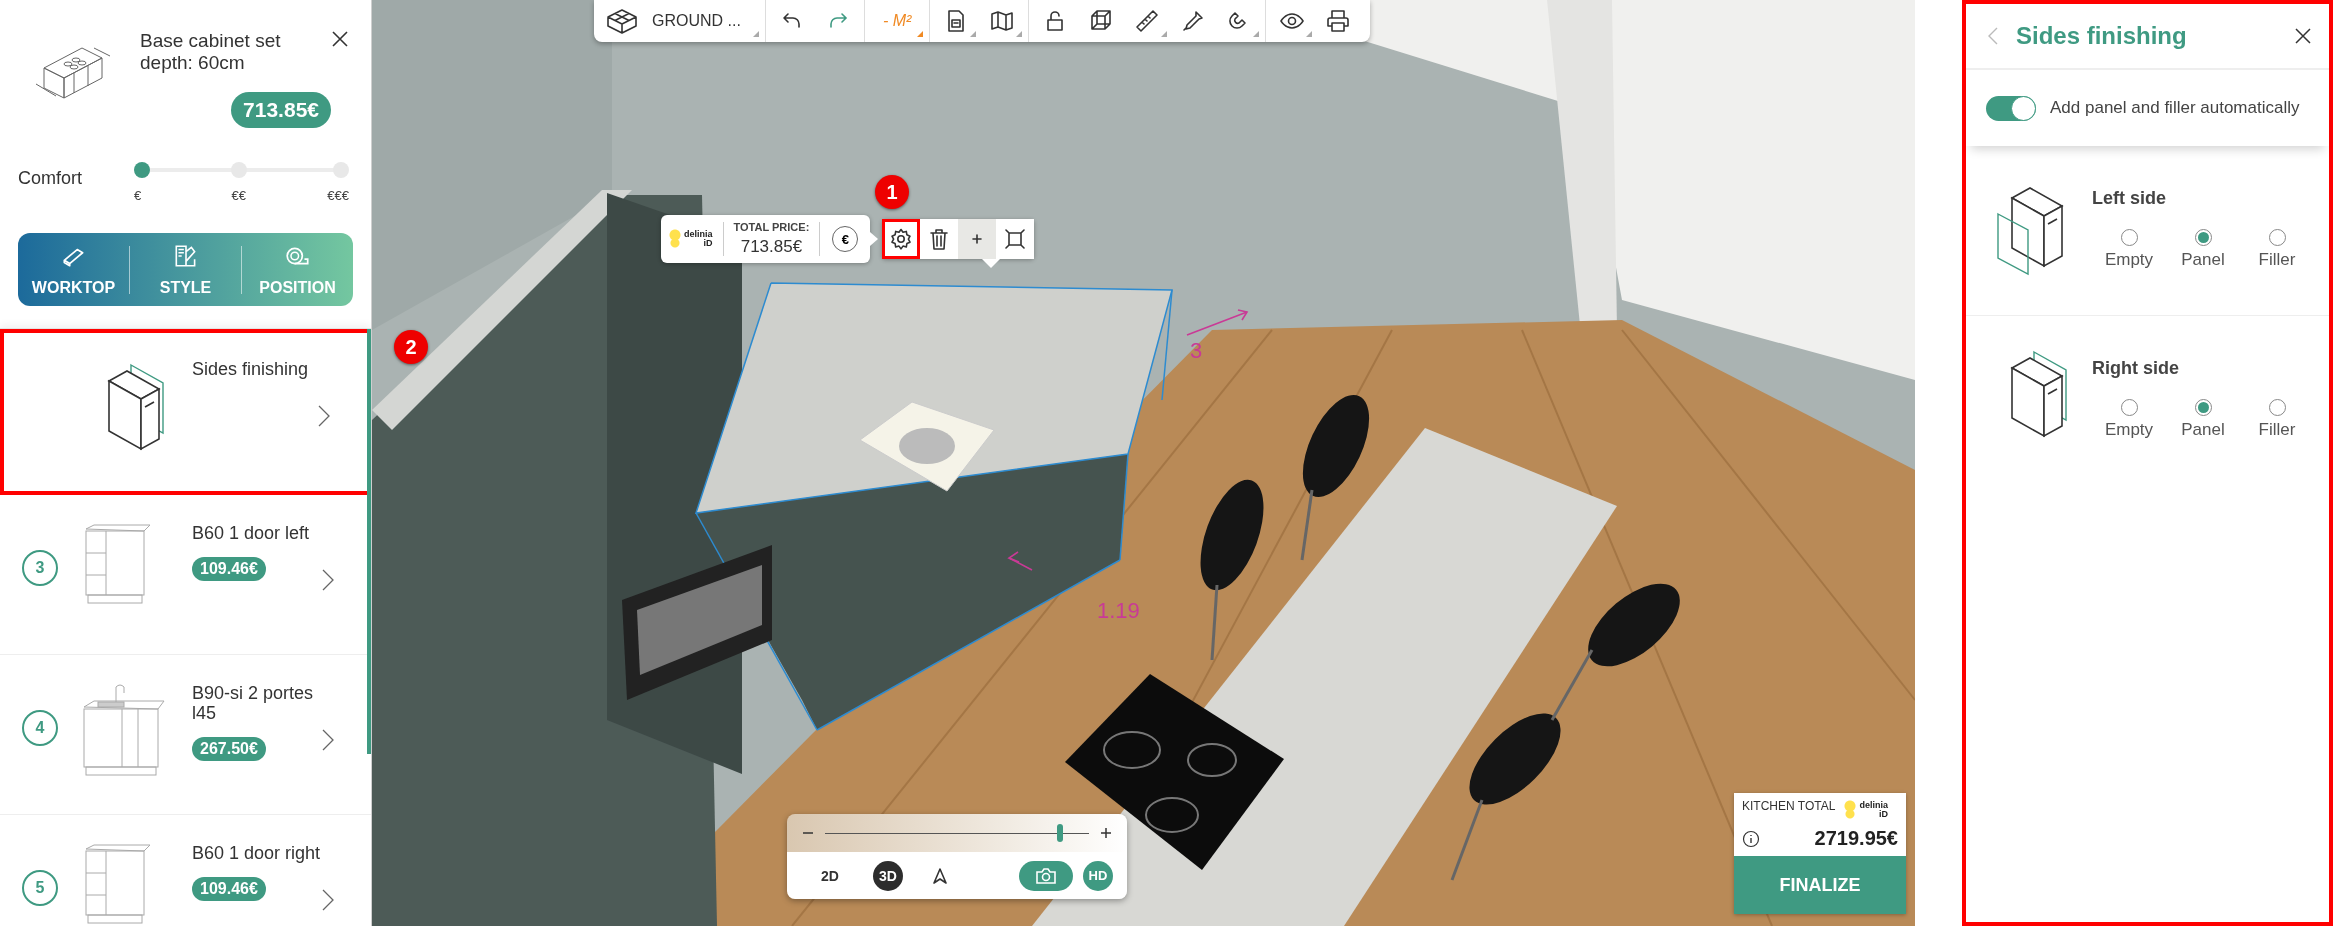  What do you see at coordinates (2129, 198) in the screenshot?
I see `side-label: Left side` at bounding box center [2129, 198].